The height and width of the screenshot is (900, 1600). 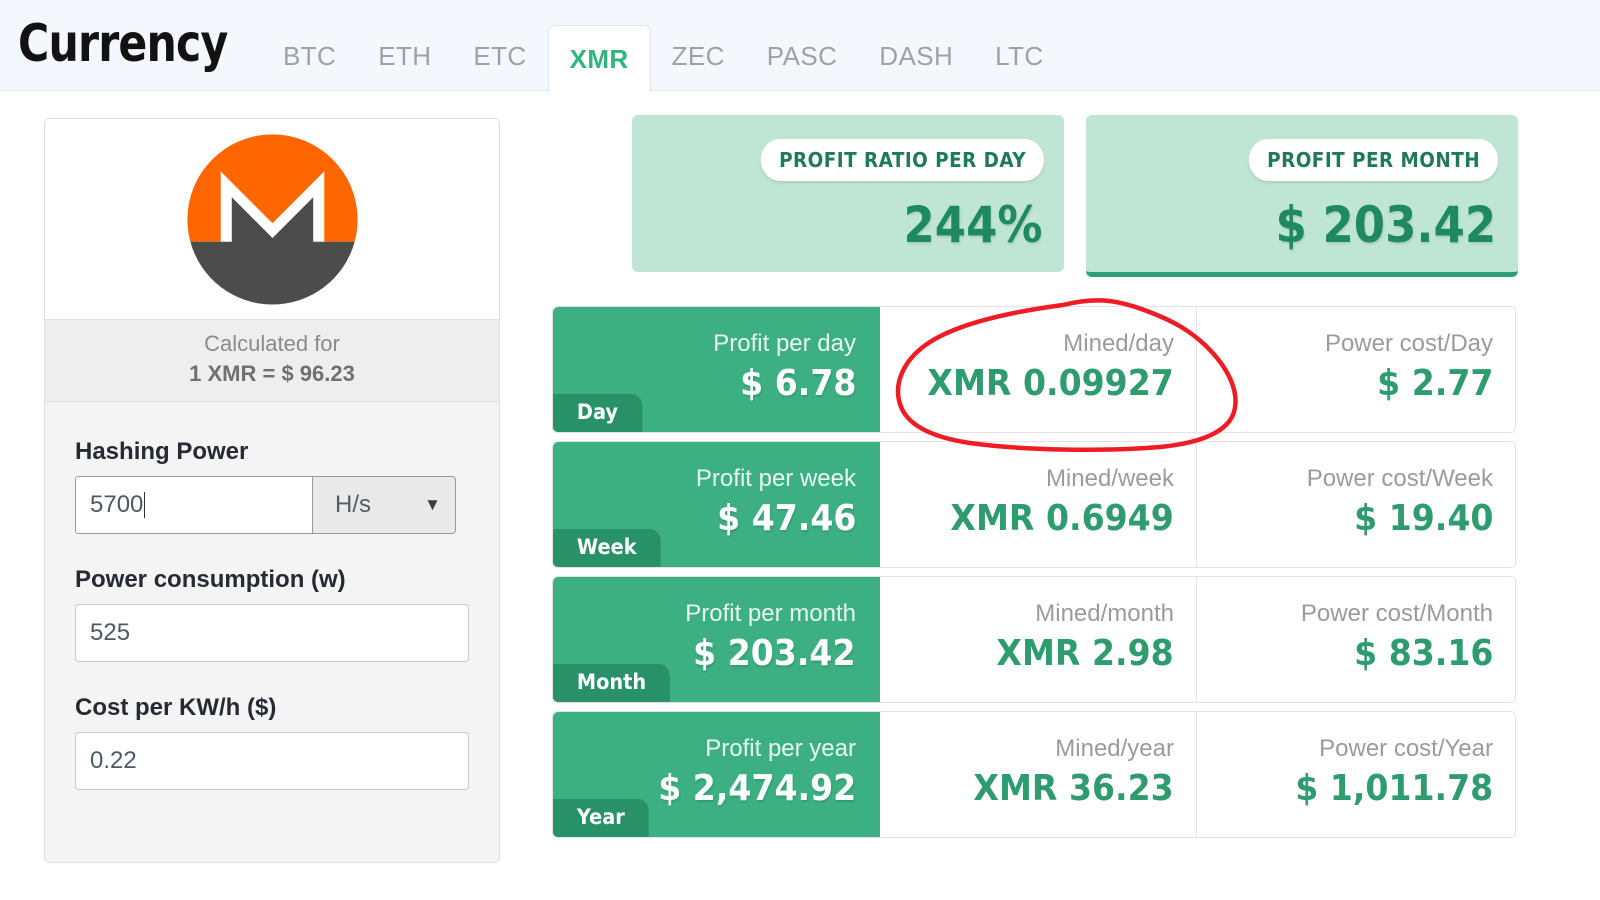 I want to click on power-consumption-value: 525, so click(x=110, y=633).